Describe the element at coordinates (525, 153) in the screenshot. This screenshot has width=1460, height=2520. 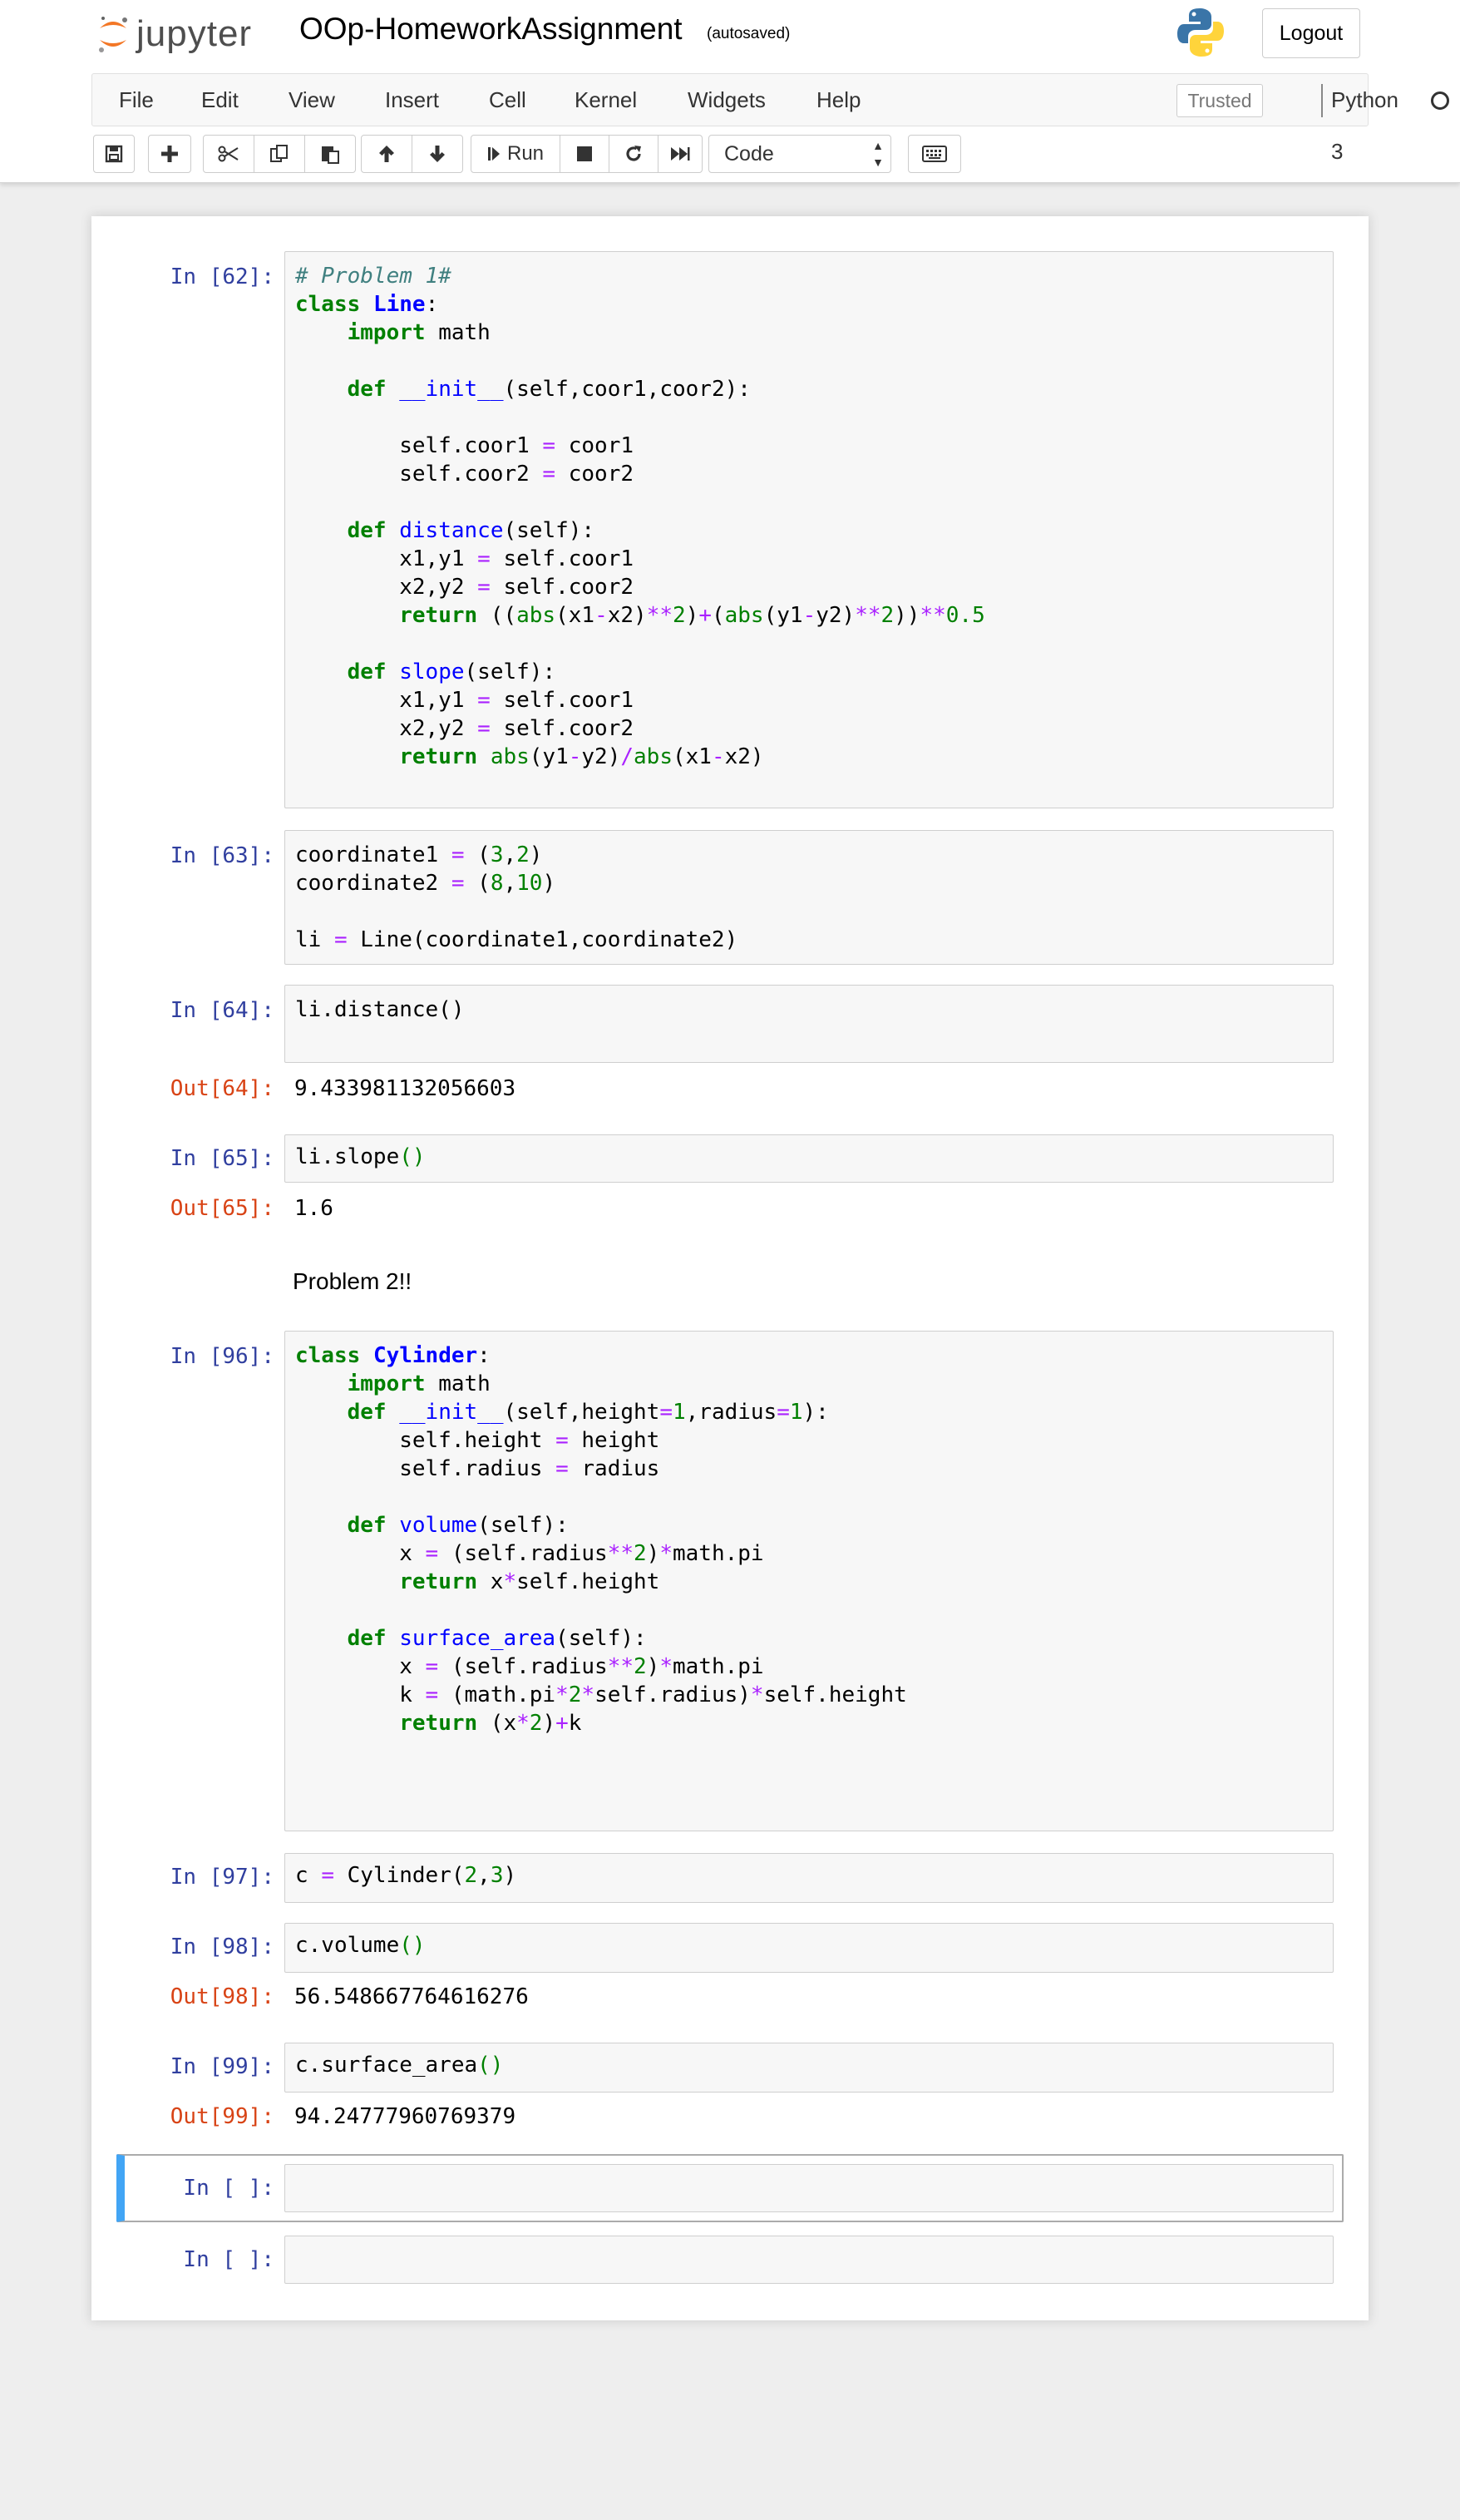
I see `run-label: Run` at that location.